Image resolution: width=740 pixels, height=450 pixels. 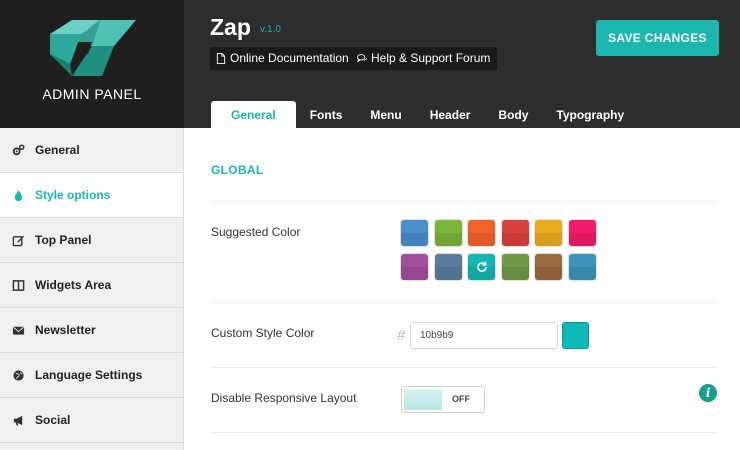 I want to click on app-version: v.1.0, so click(x=270, y=29).